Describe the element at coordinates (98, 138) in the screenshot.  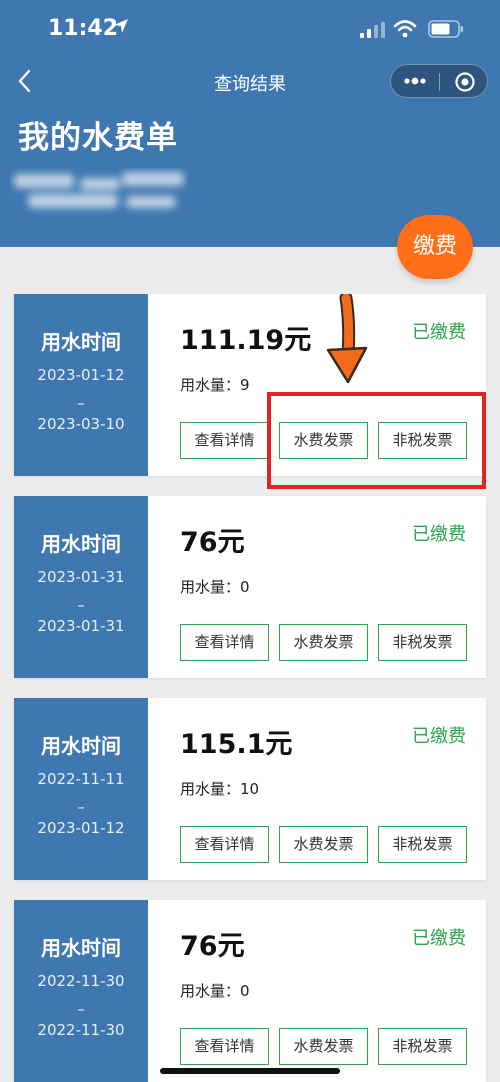
I see `page-title: 我的水费单` at that location.